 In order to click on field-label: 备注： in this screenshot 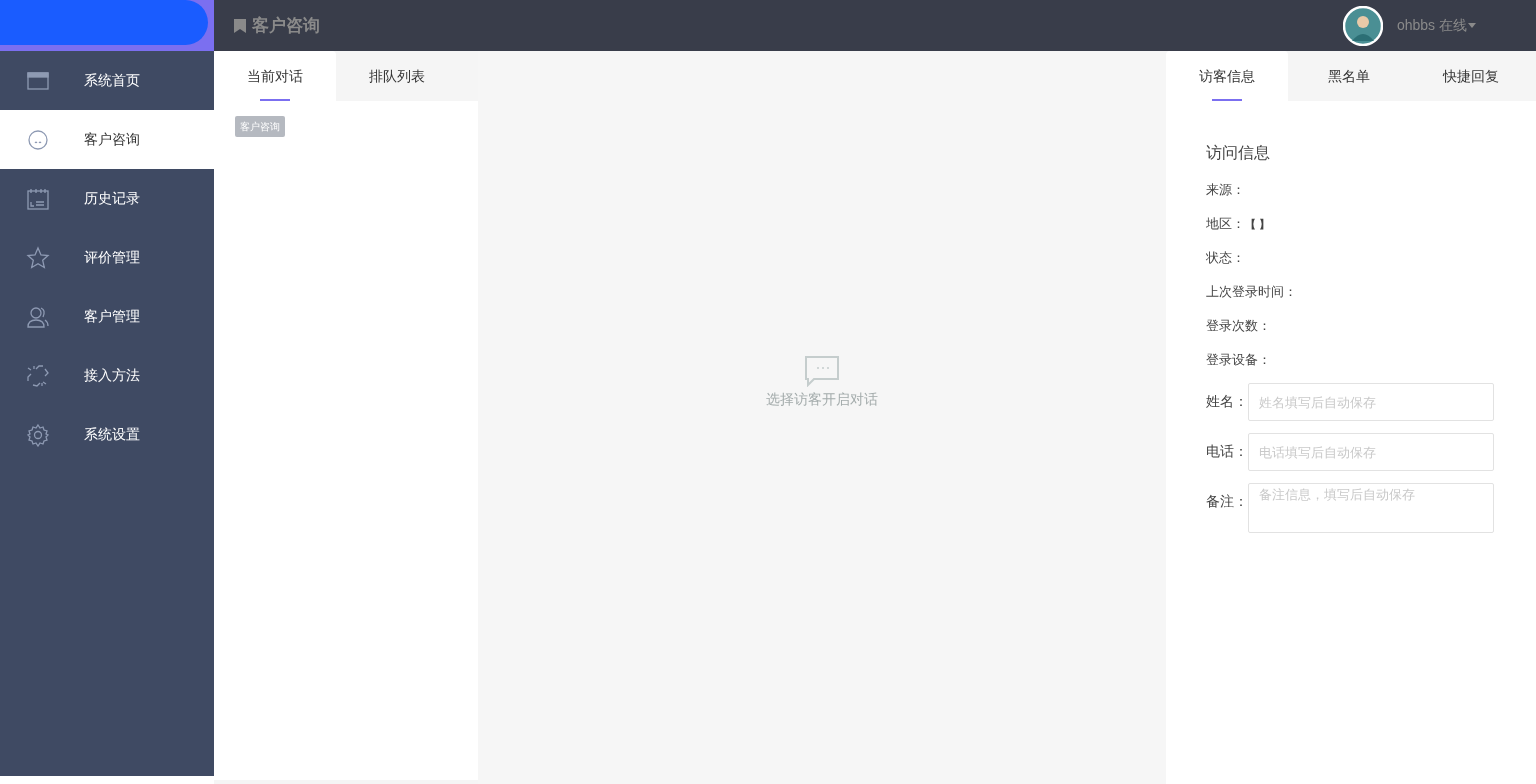, I will do `click(1227, 501)`.